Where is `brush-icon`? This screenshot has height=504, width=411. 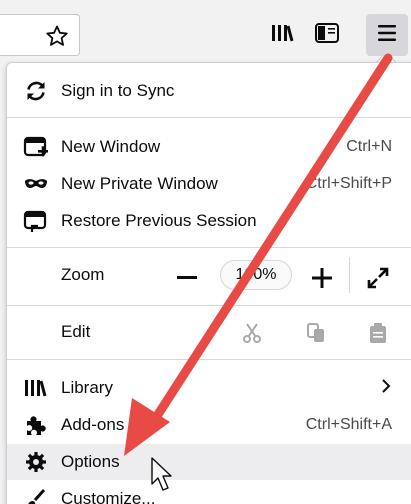 brush-icon is located at coordinates (36, 495).